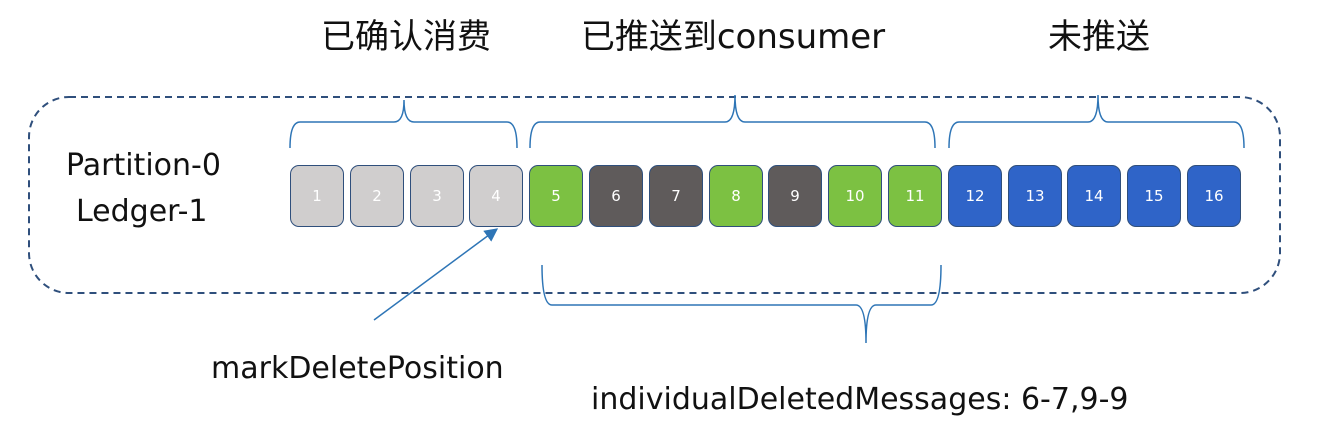  Describe the element at coordinates (1214, 196) in the screenshot. I see `message-cell-16: 16` at that location.